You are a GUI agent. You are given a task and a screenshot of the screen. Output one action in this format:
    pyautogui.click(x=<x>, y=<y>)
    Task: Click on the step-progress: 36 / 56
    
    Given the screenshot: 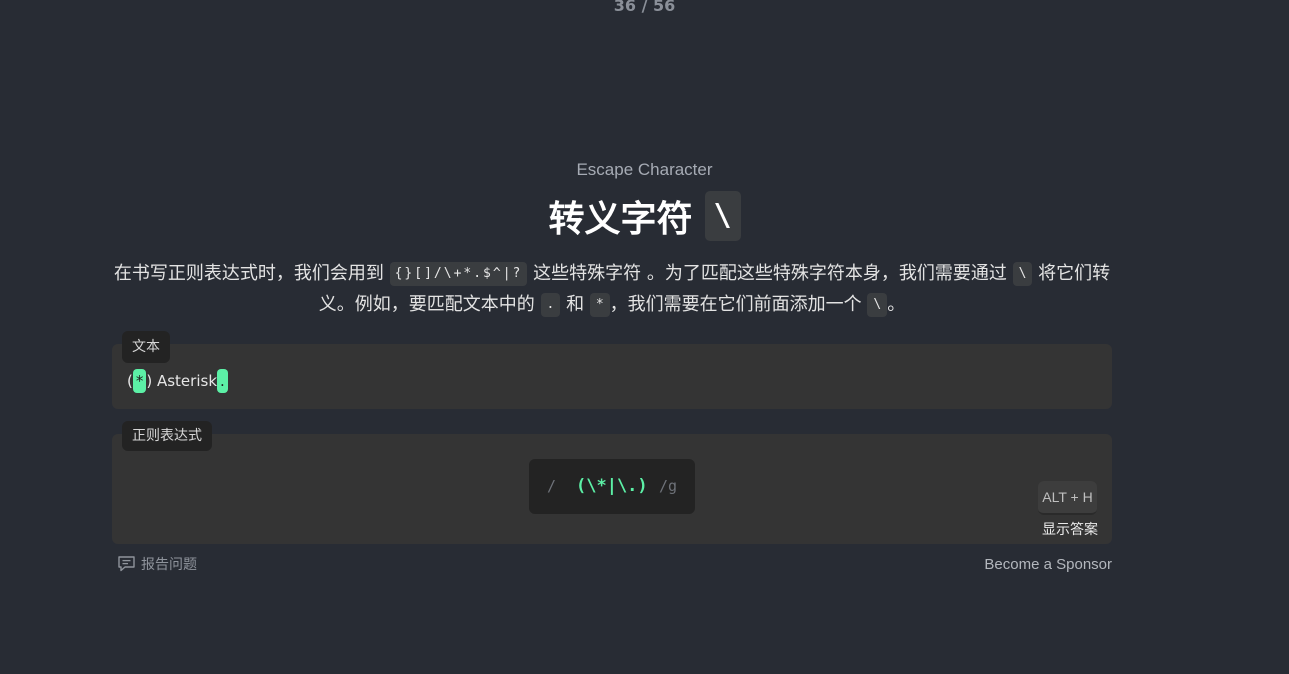 What is the action you would take?
    pyautogui.click(x=644, y=7)
    